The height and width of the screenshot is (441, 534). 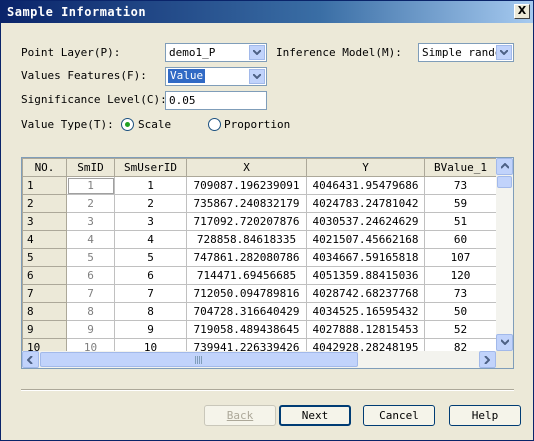 I want to click on row-number-cell: 5, so click(x=44, y=257).